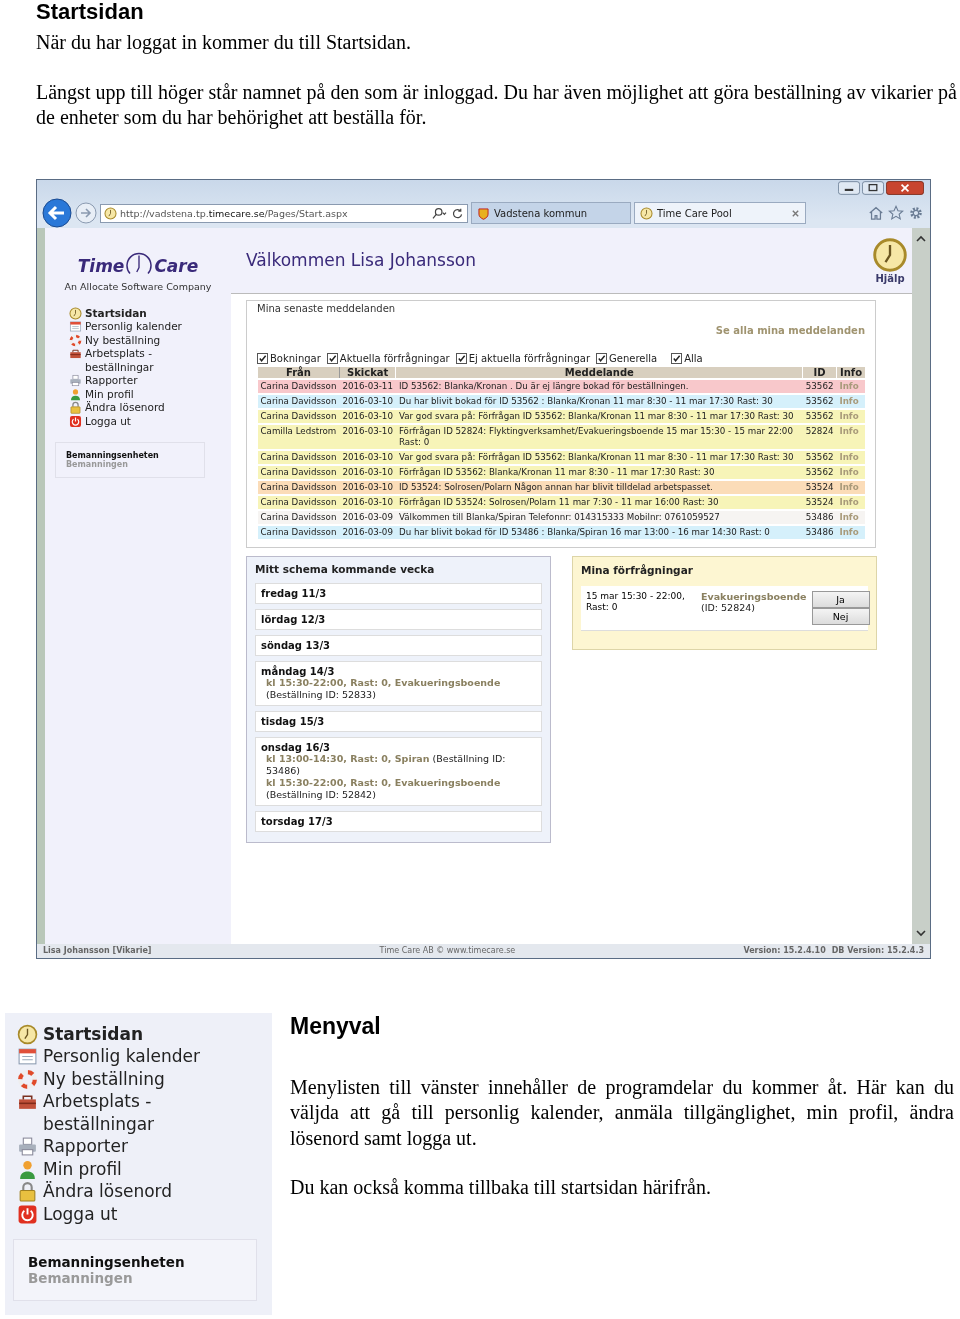  I want to click on search-icon, so click(439, 213).